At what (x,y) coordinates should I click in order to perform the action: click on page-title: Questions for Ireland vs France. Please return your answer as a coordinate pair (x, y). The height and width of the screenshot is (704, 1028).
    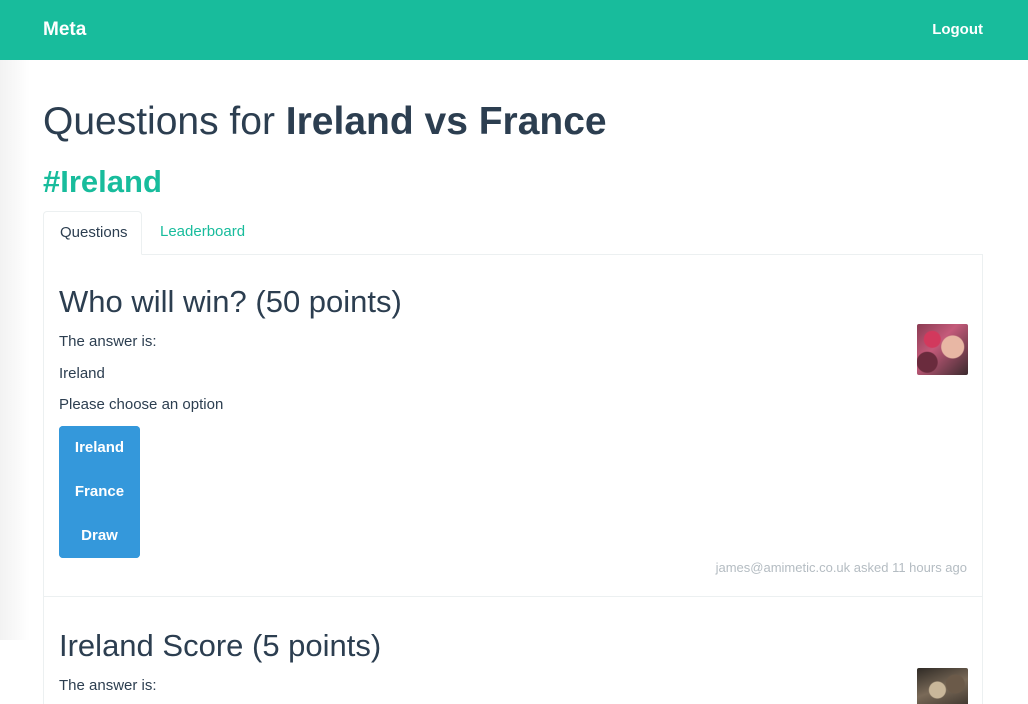
    Looking at the image, I should click on (325, 122).